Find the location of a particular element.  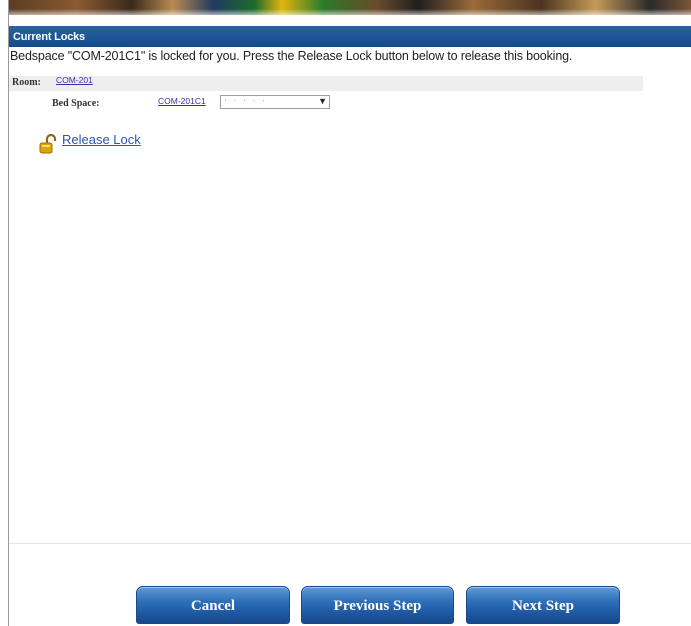

unlocked-padlock-icon is located at coordinates (48, 144).